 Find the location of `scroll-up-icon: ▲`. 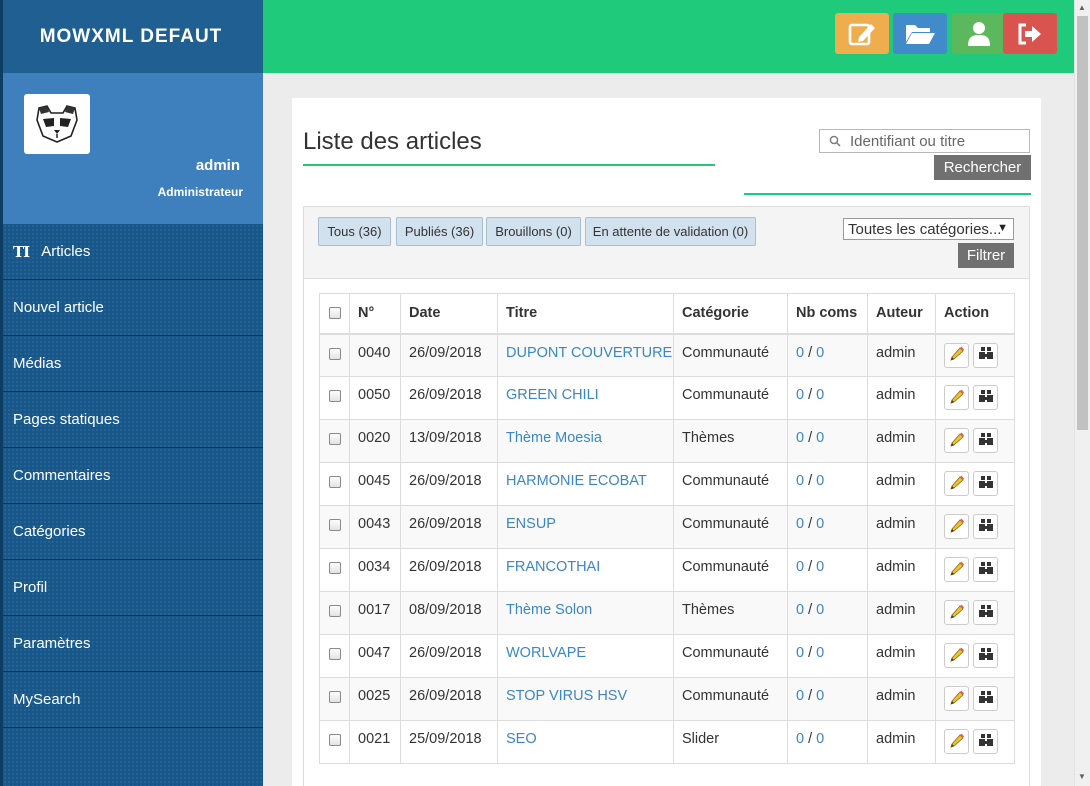

scroll-up-icon: ▲ is located at coordinates (1082, 7).